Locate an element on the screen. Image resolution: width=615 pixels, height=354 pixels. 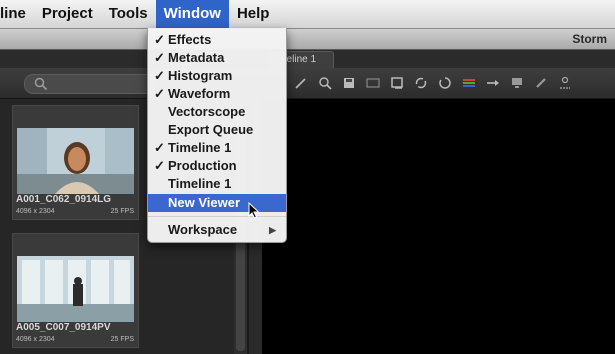
arrow-right-icon is located at coordinates (493, 83).